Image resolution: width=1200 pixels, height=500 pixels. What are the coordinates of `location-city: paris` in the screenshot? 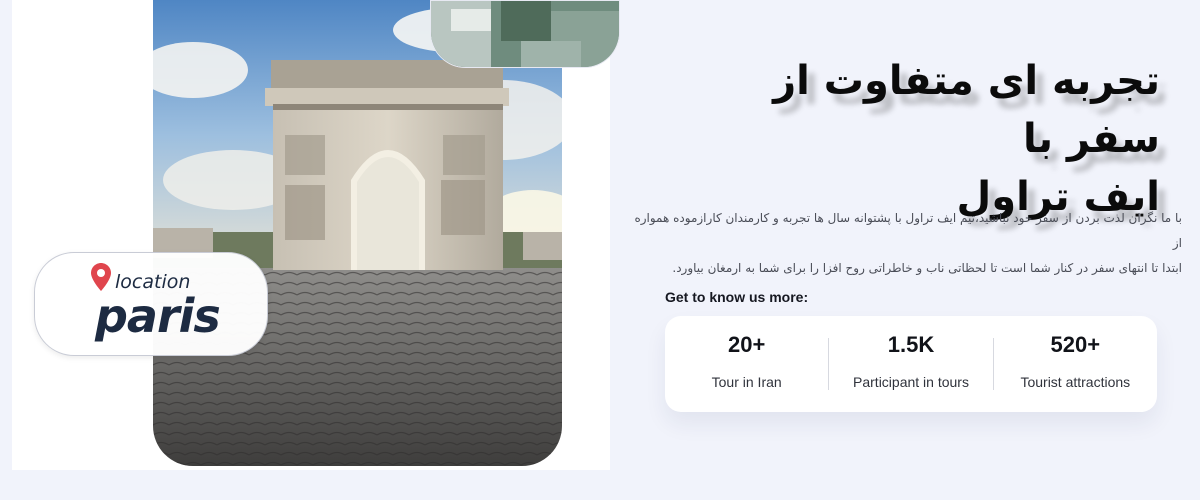 It's located at (158, 316).